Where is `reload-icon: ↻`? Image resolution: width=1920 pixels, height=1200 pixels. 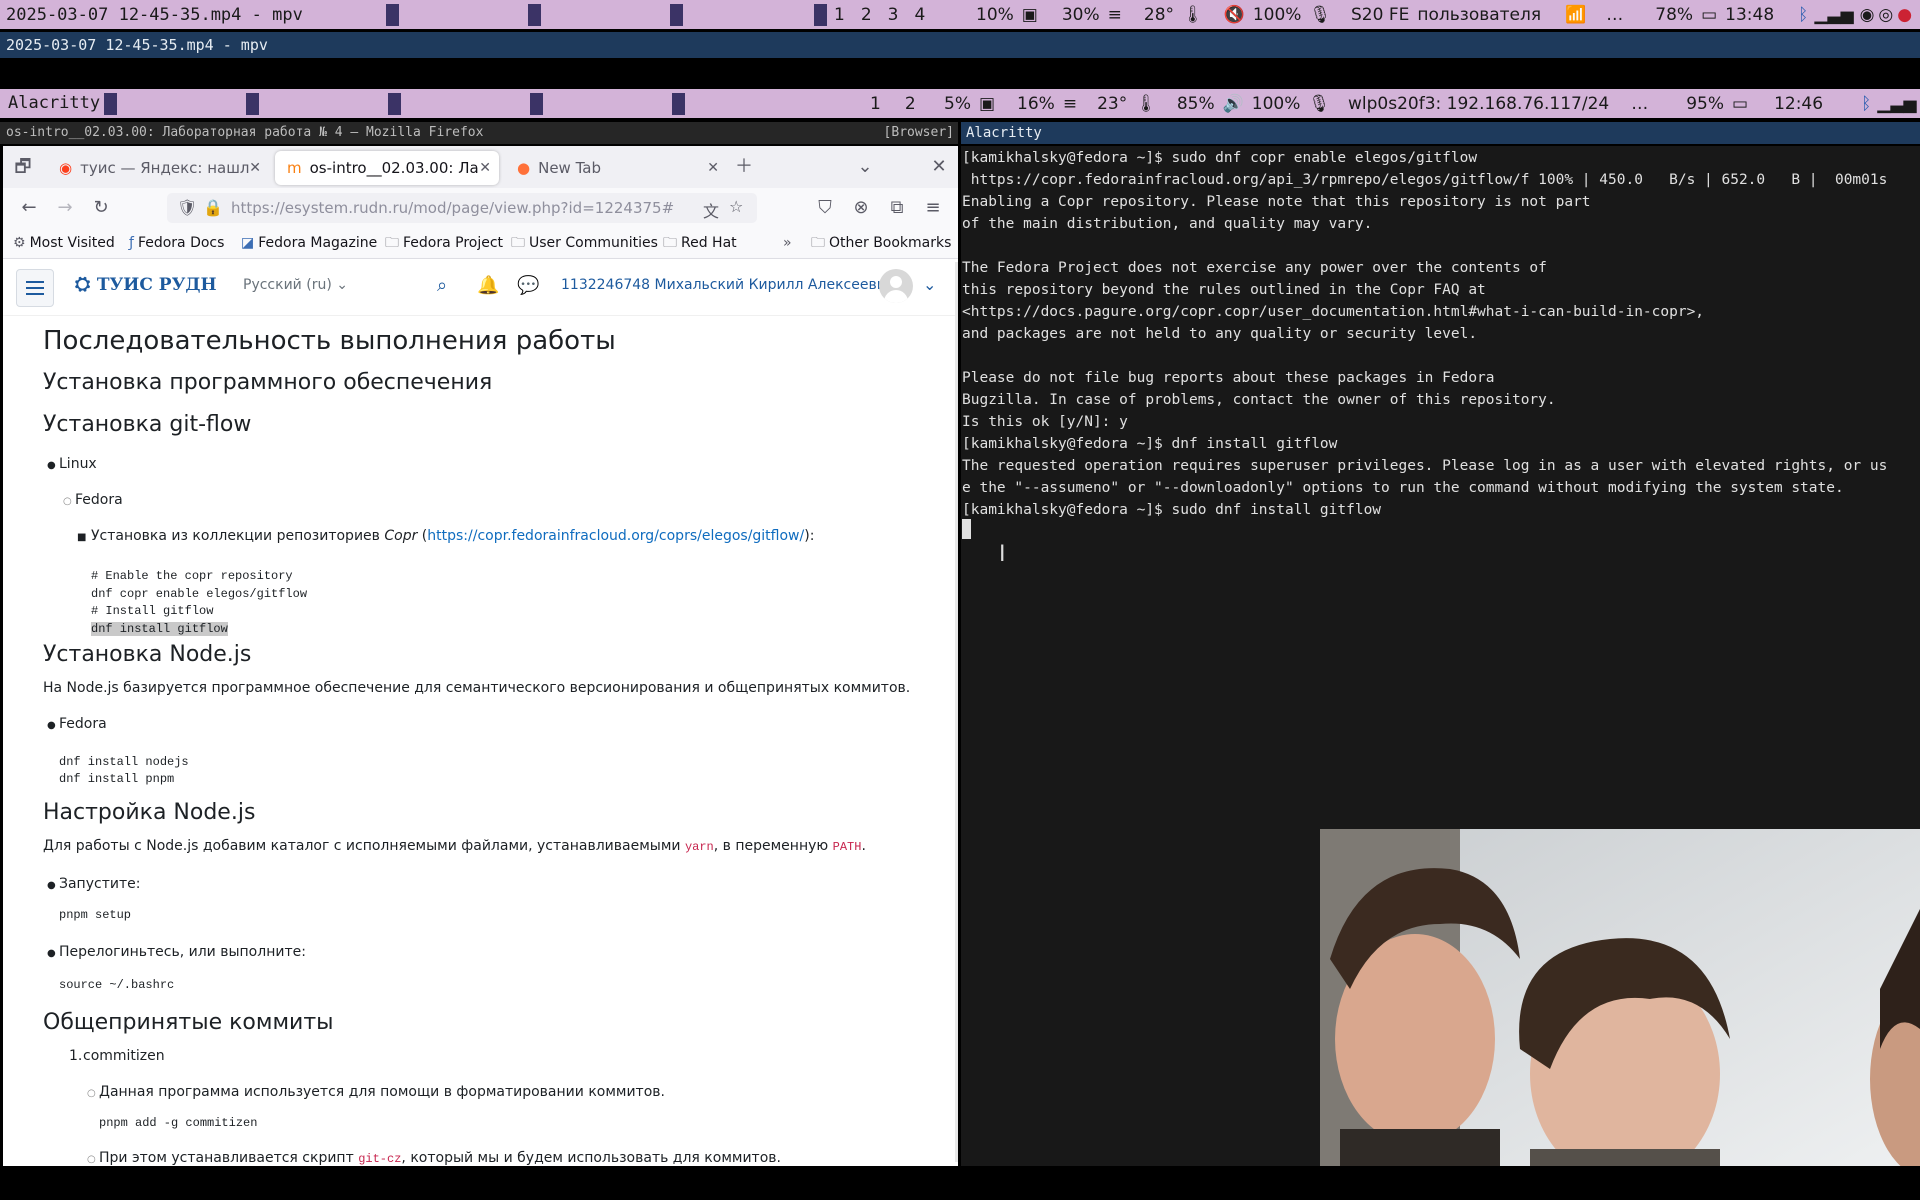 reload-icon: ↻ is located at coordinates (101, 208).